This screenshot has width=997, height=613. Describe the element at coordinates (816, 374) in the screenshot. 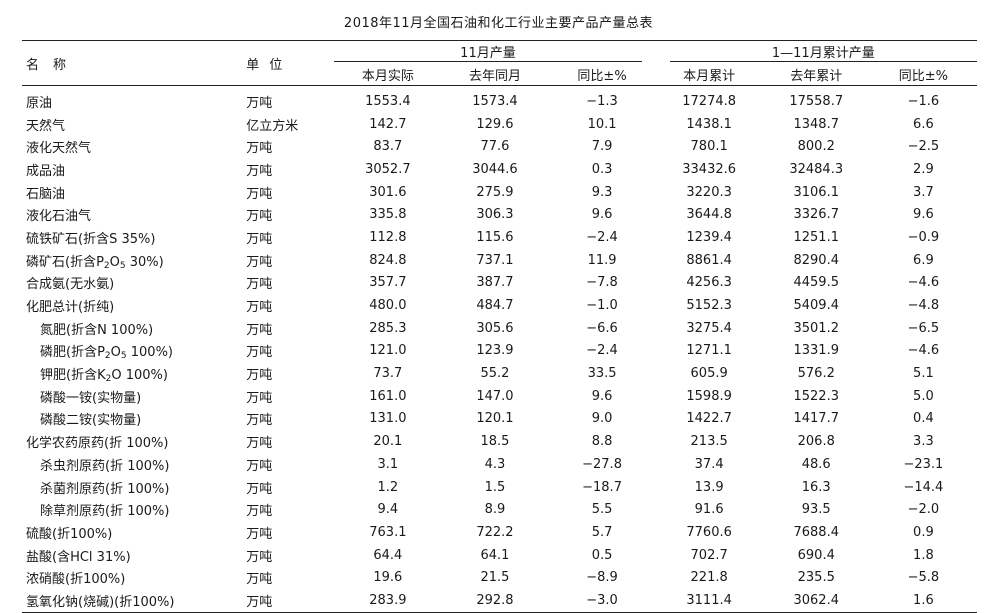

I see `value-last-year-cumulative: 576.2` at that location.